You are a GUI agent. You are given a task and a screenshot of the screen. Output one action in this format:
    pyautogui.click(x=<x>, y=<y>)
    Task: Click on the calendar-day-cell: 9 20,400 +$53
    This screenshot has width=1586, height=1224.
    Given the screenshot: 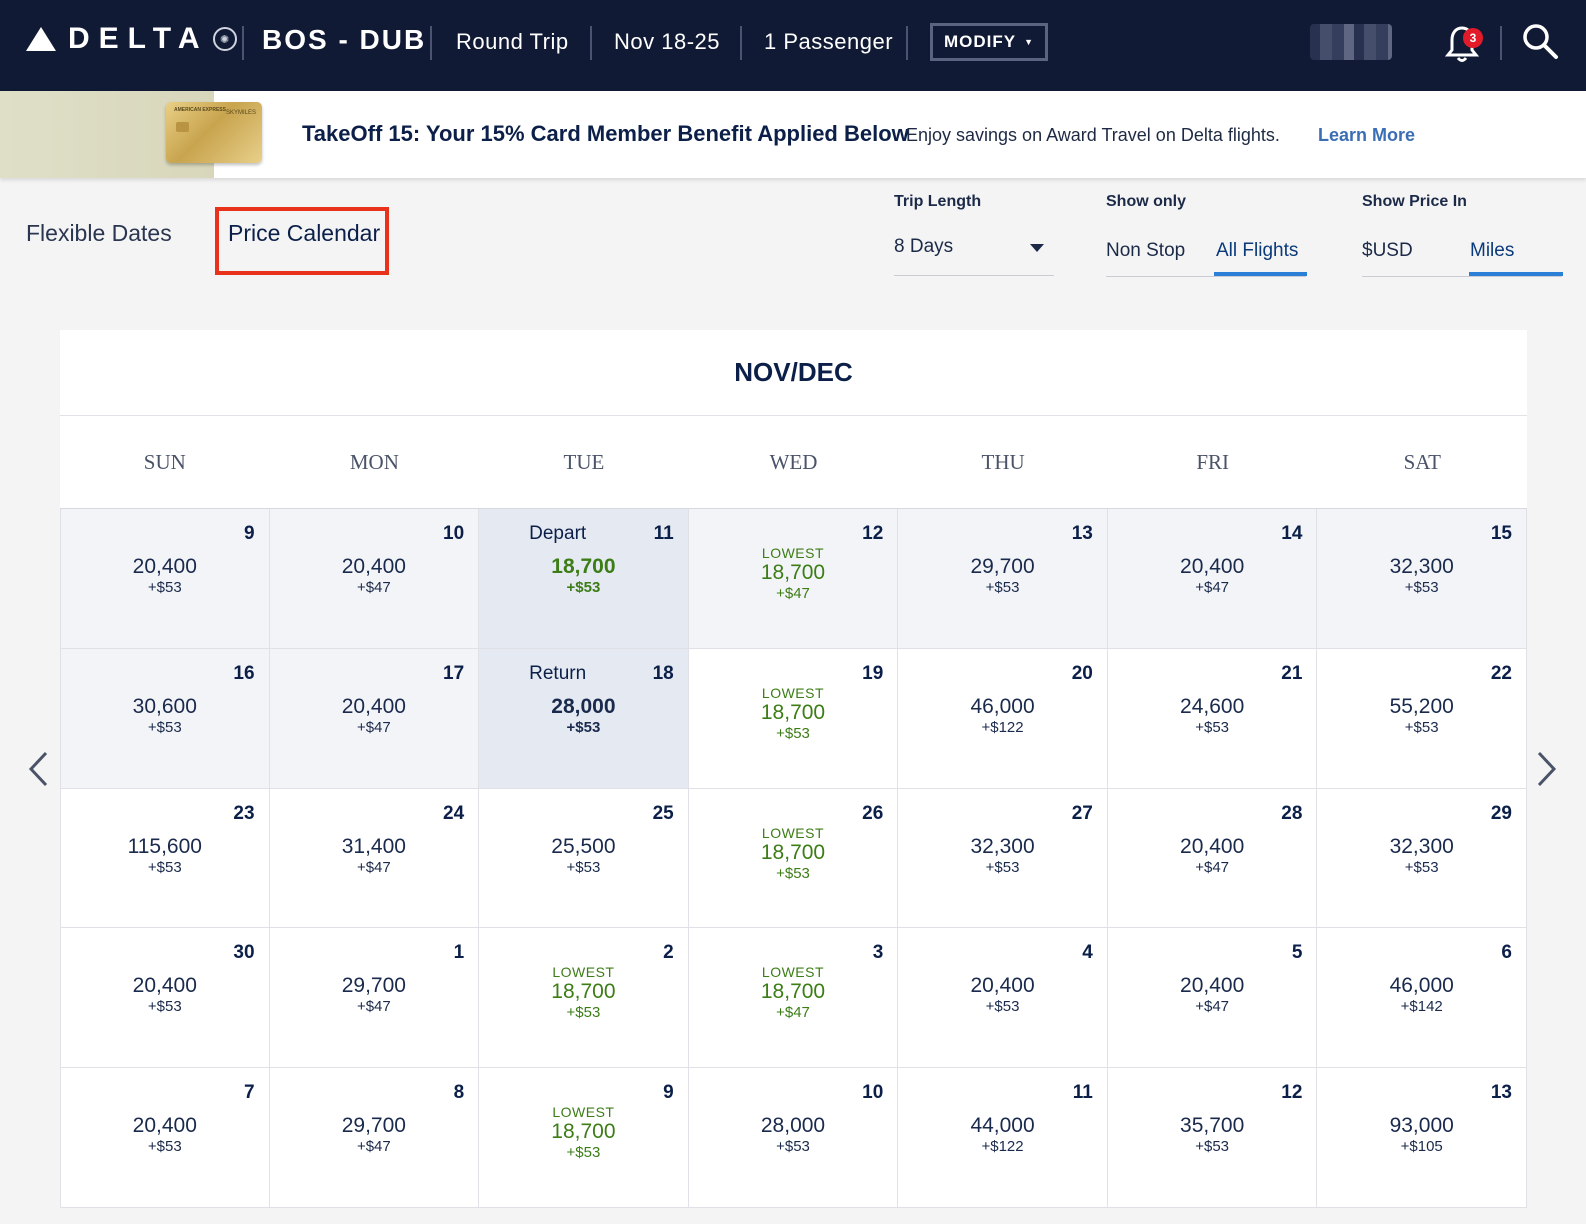 What is the action you would take?
    pyautogui.click(x=165, y=579)
    